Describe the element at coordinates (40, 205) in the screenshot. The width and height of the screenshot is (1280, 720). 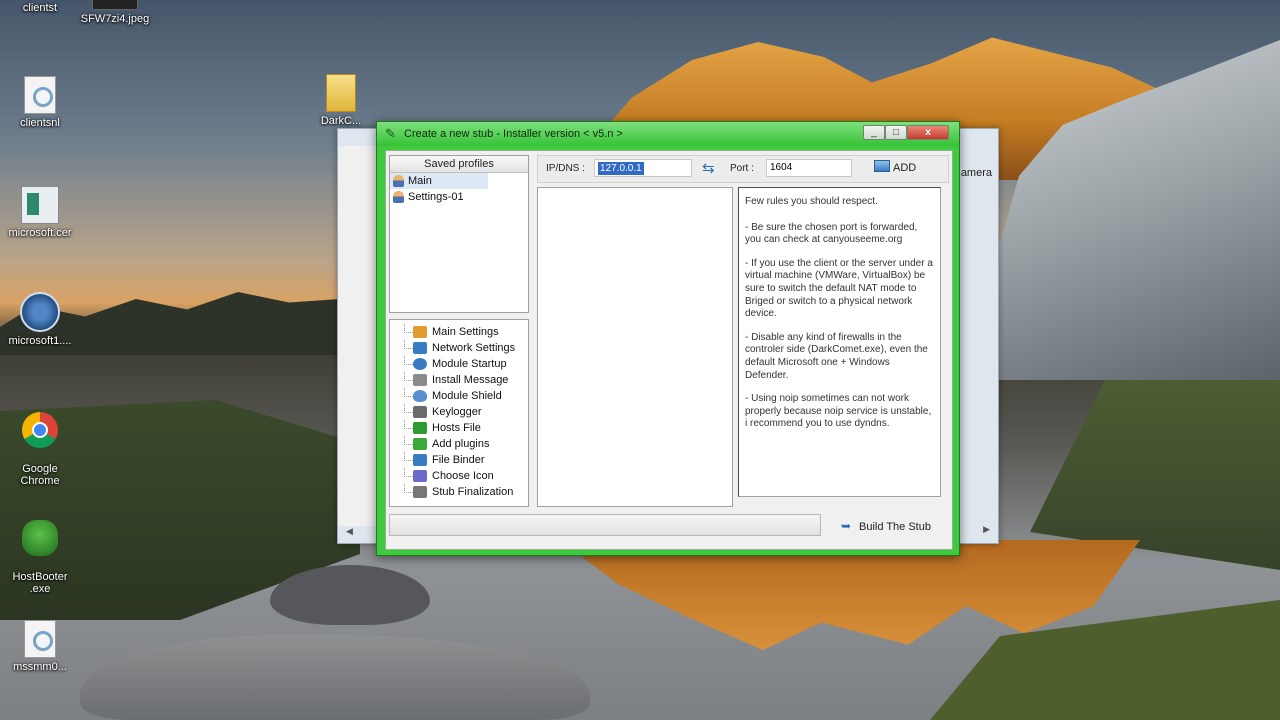
I see `image-file-icon` at that location.